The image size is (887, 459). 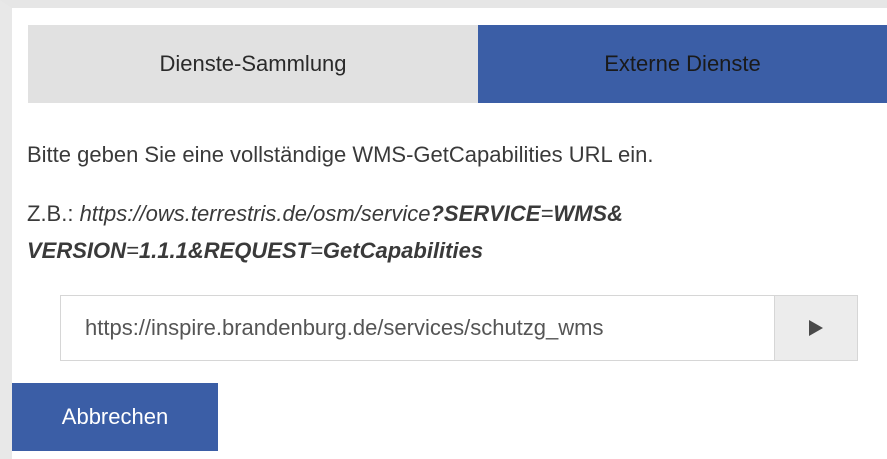 I want to click on example-eq2: =, so click(x=132, y=250).